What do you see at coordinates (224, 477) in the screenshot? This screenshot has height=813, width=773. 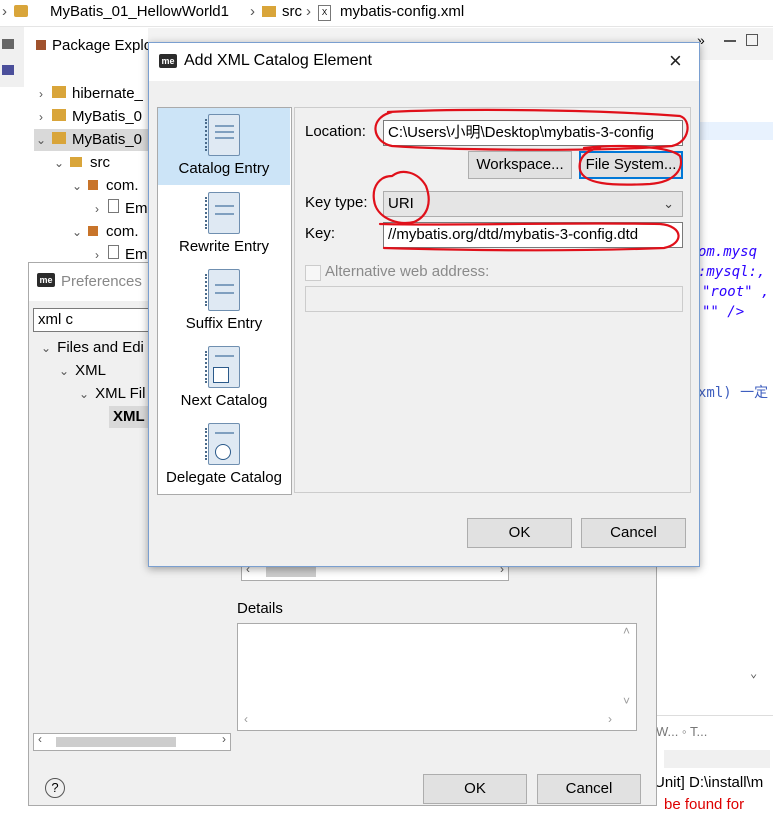 I see `delegate-catalog-label: Delegate Catalog` at bounding box center [224, 477].